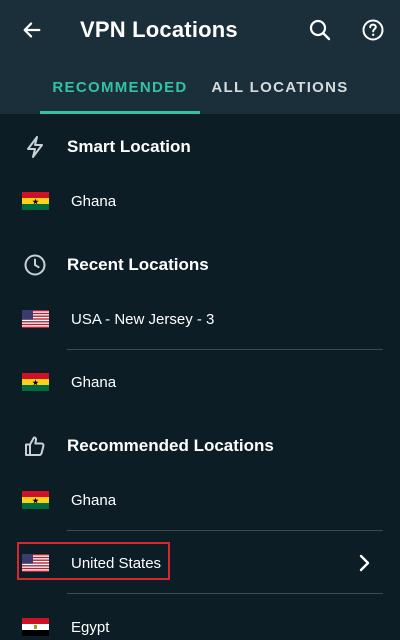 Image resolution: width=400 pixels, height=640 pixels. I want to click on location-row-egypt: Egypt, so click(200, 618).